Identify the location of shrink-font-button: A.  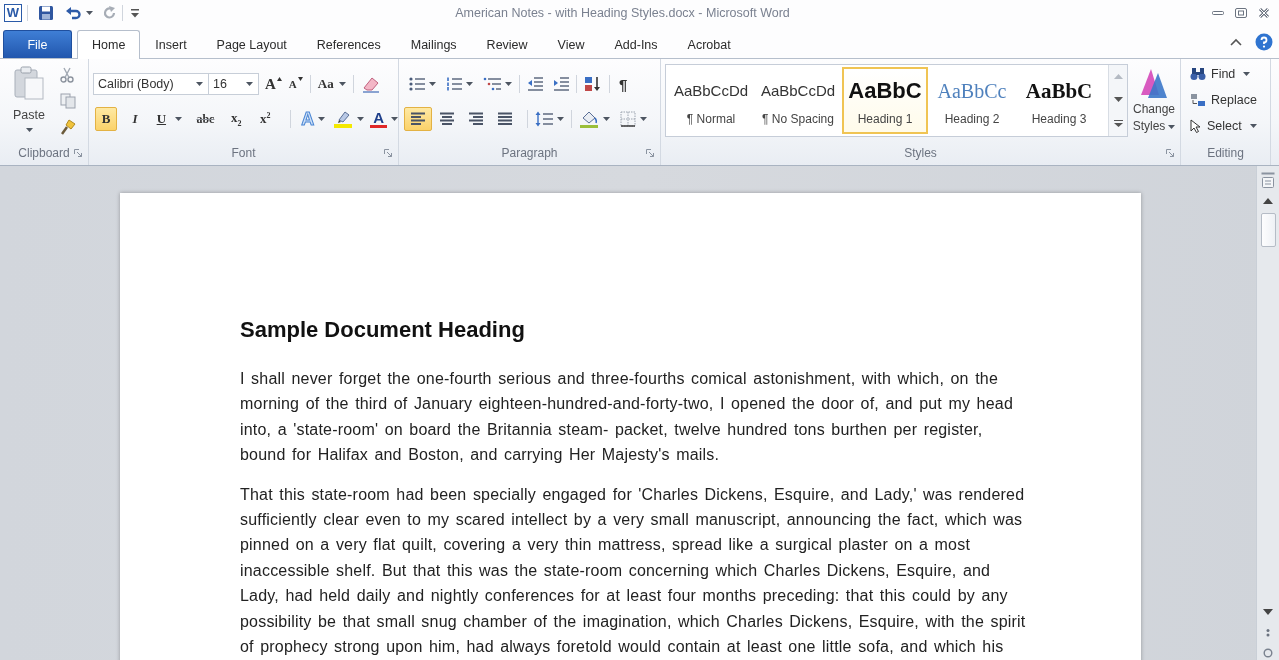
(295, 84).